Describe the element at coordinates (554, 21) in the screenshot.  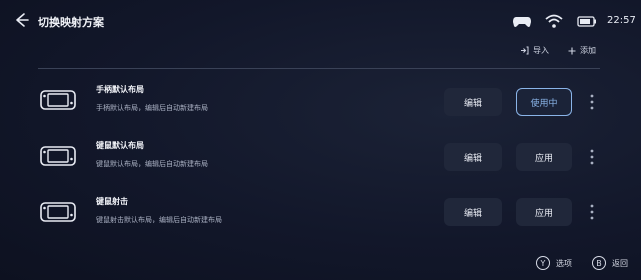
I see `wifi-icon` at that location.